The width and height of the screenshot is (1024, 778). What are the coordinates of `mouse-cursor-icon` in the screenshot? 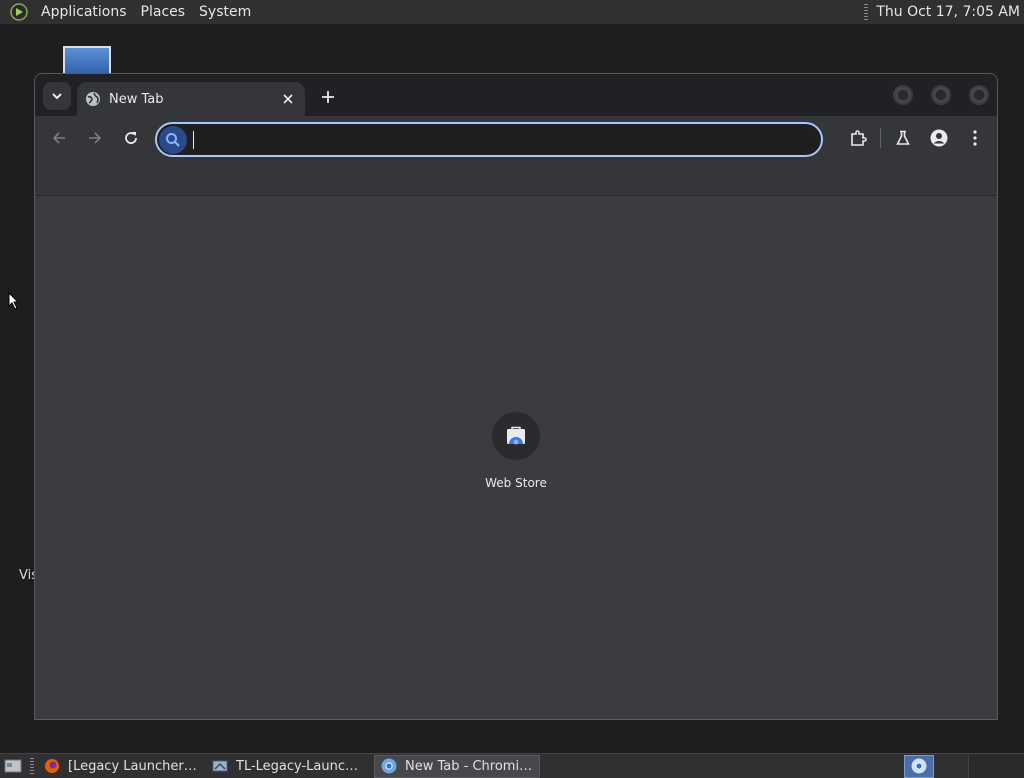 It's located at (14, 302).